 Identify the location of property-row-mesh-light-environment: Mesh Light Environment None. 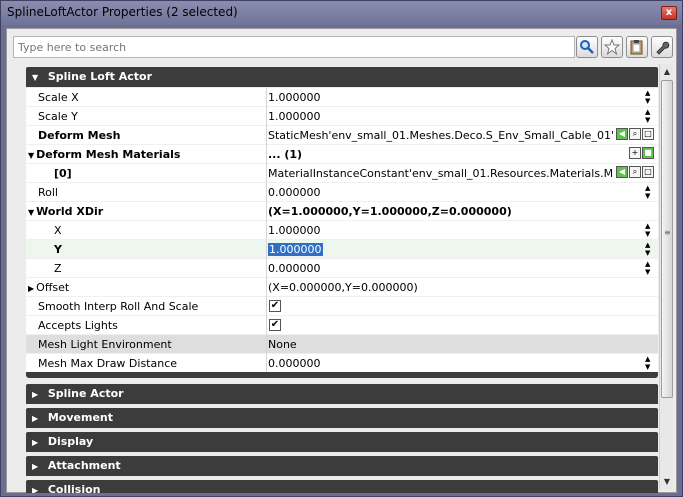
(342, 344).